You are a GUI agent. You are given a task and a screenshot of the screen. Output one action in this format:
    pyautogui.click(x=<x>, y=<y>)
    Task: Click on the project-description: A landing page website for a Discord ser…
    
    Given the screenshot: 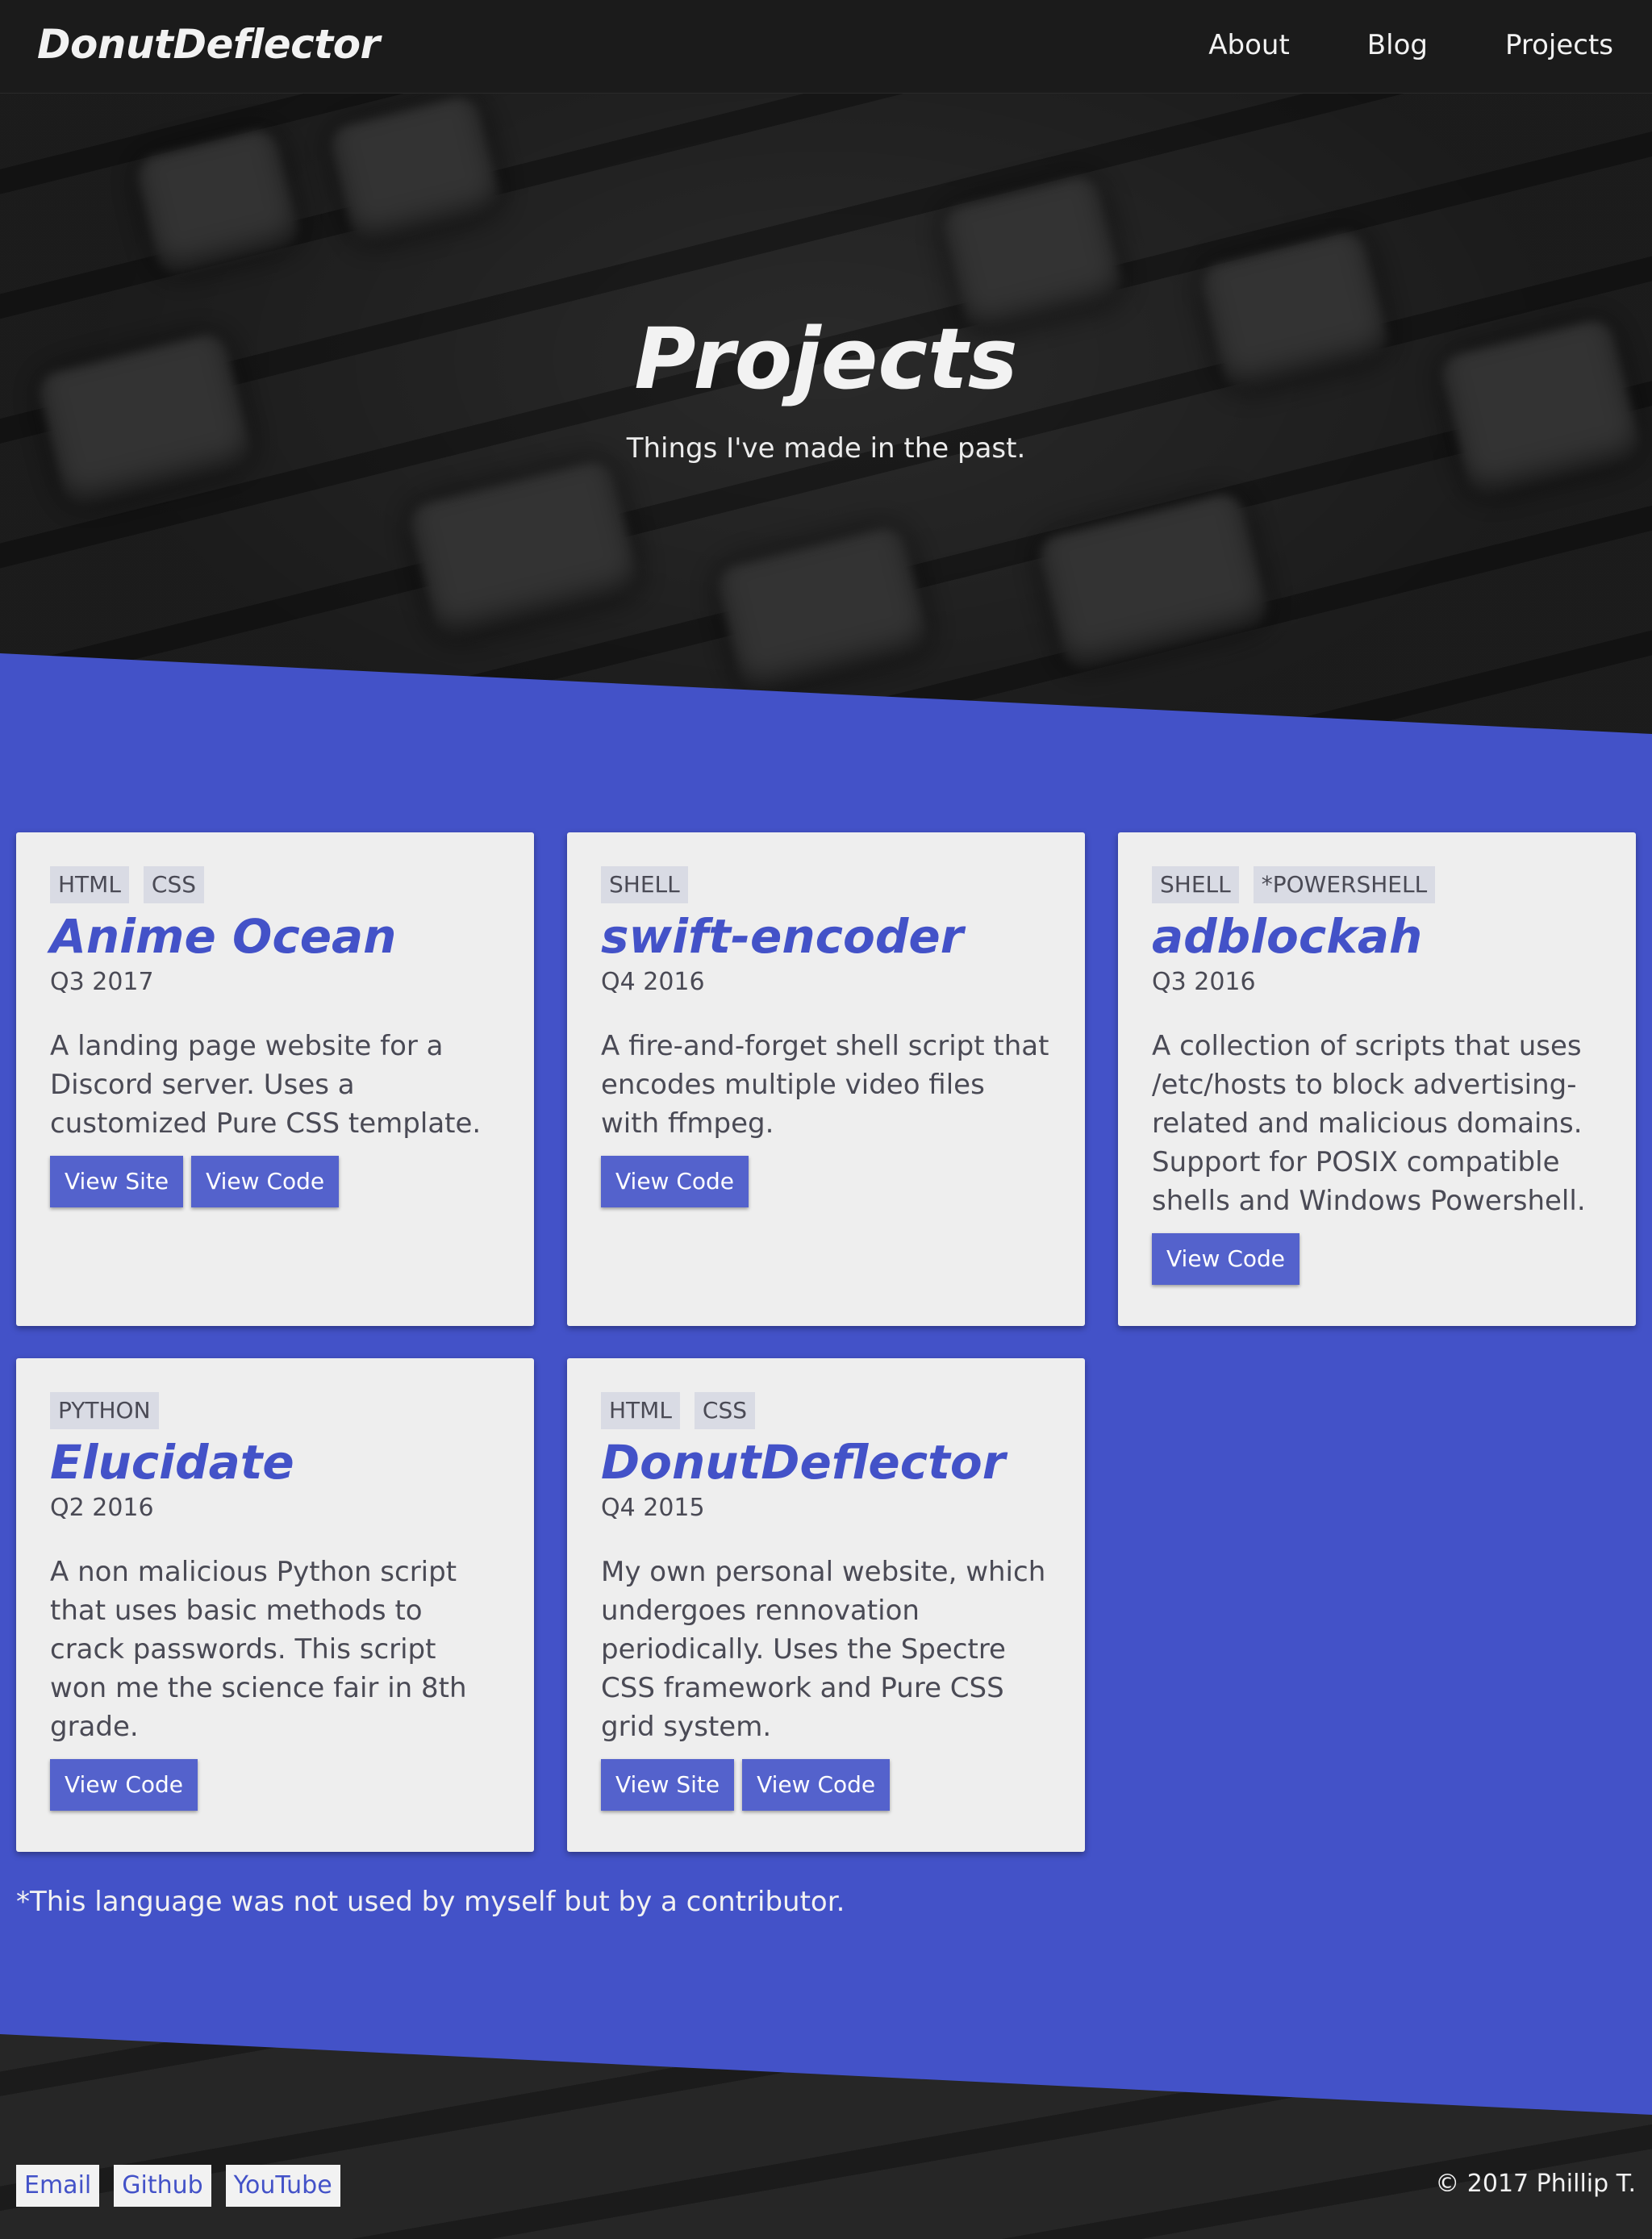 What is the action you would take?
    pyautogui.click(x=266, y=1085)
    